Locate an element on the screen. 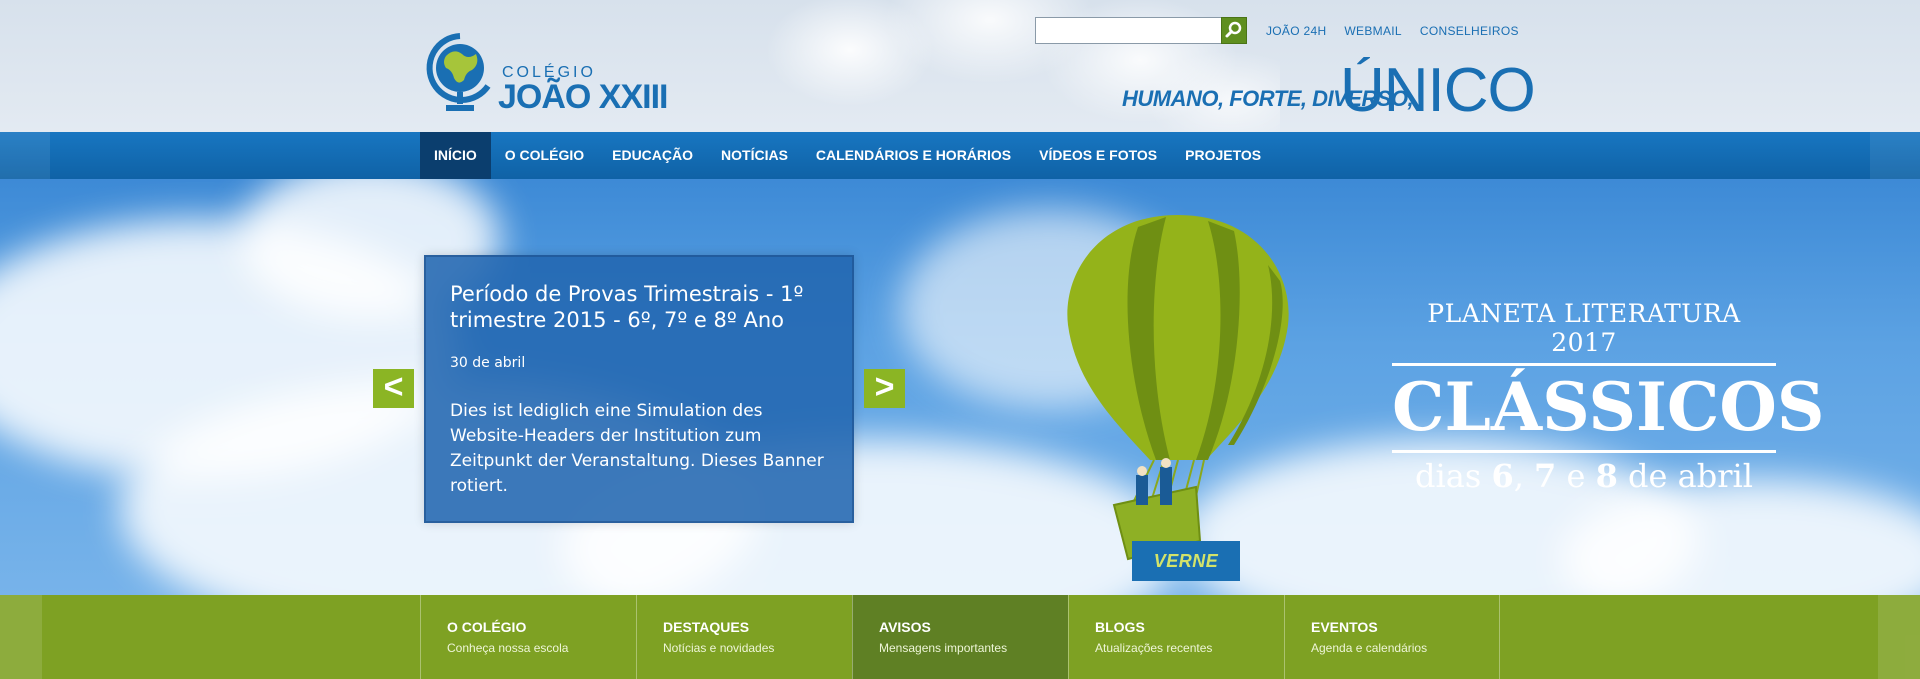  book-badge: VERNE is located at coordinates (1186, 561).